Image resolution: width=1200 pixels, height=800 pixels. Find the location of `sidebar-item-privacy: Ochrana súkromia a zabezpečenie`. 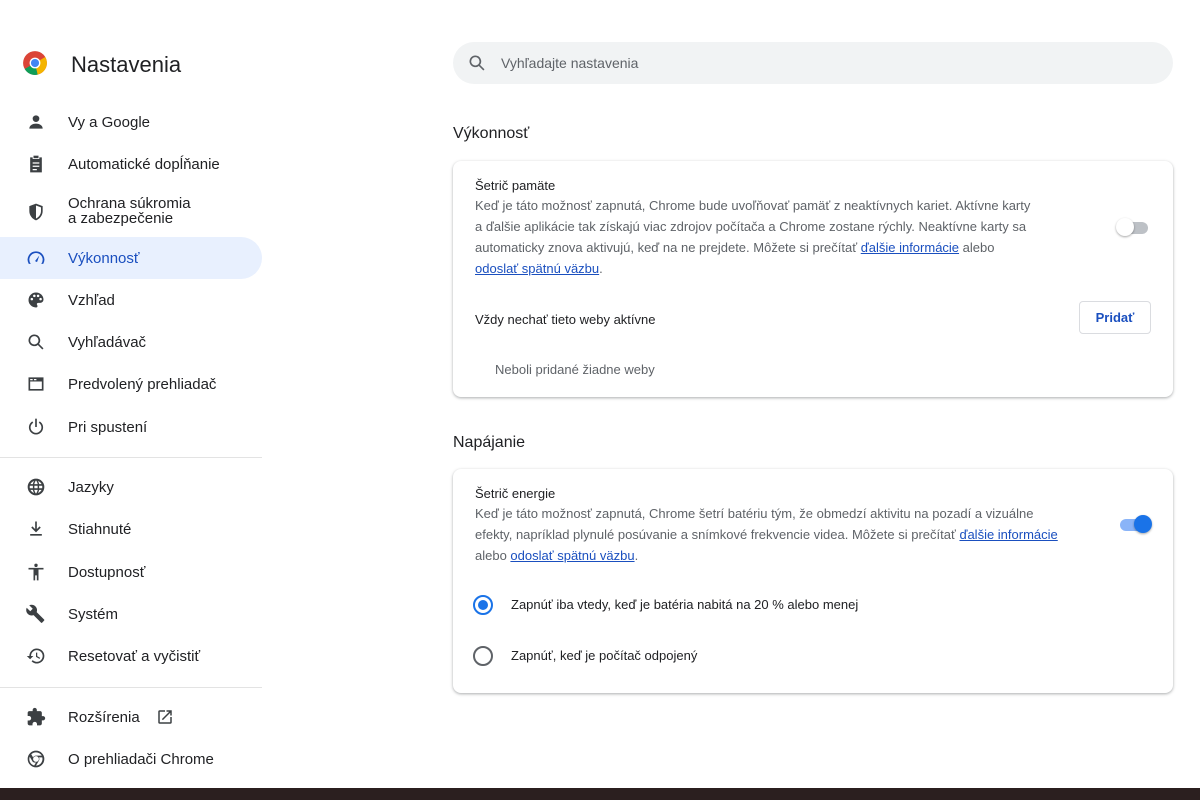

sidebar-item-privacy: Ochrana súkromia a zabezpečenie is located at coordinates (131, 212).